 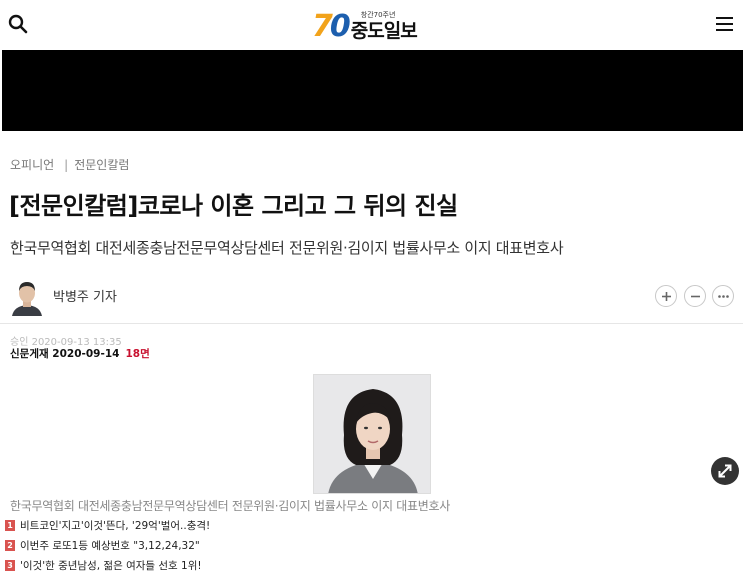 I want to click on expand-icon, so click(x=725, y=471).